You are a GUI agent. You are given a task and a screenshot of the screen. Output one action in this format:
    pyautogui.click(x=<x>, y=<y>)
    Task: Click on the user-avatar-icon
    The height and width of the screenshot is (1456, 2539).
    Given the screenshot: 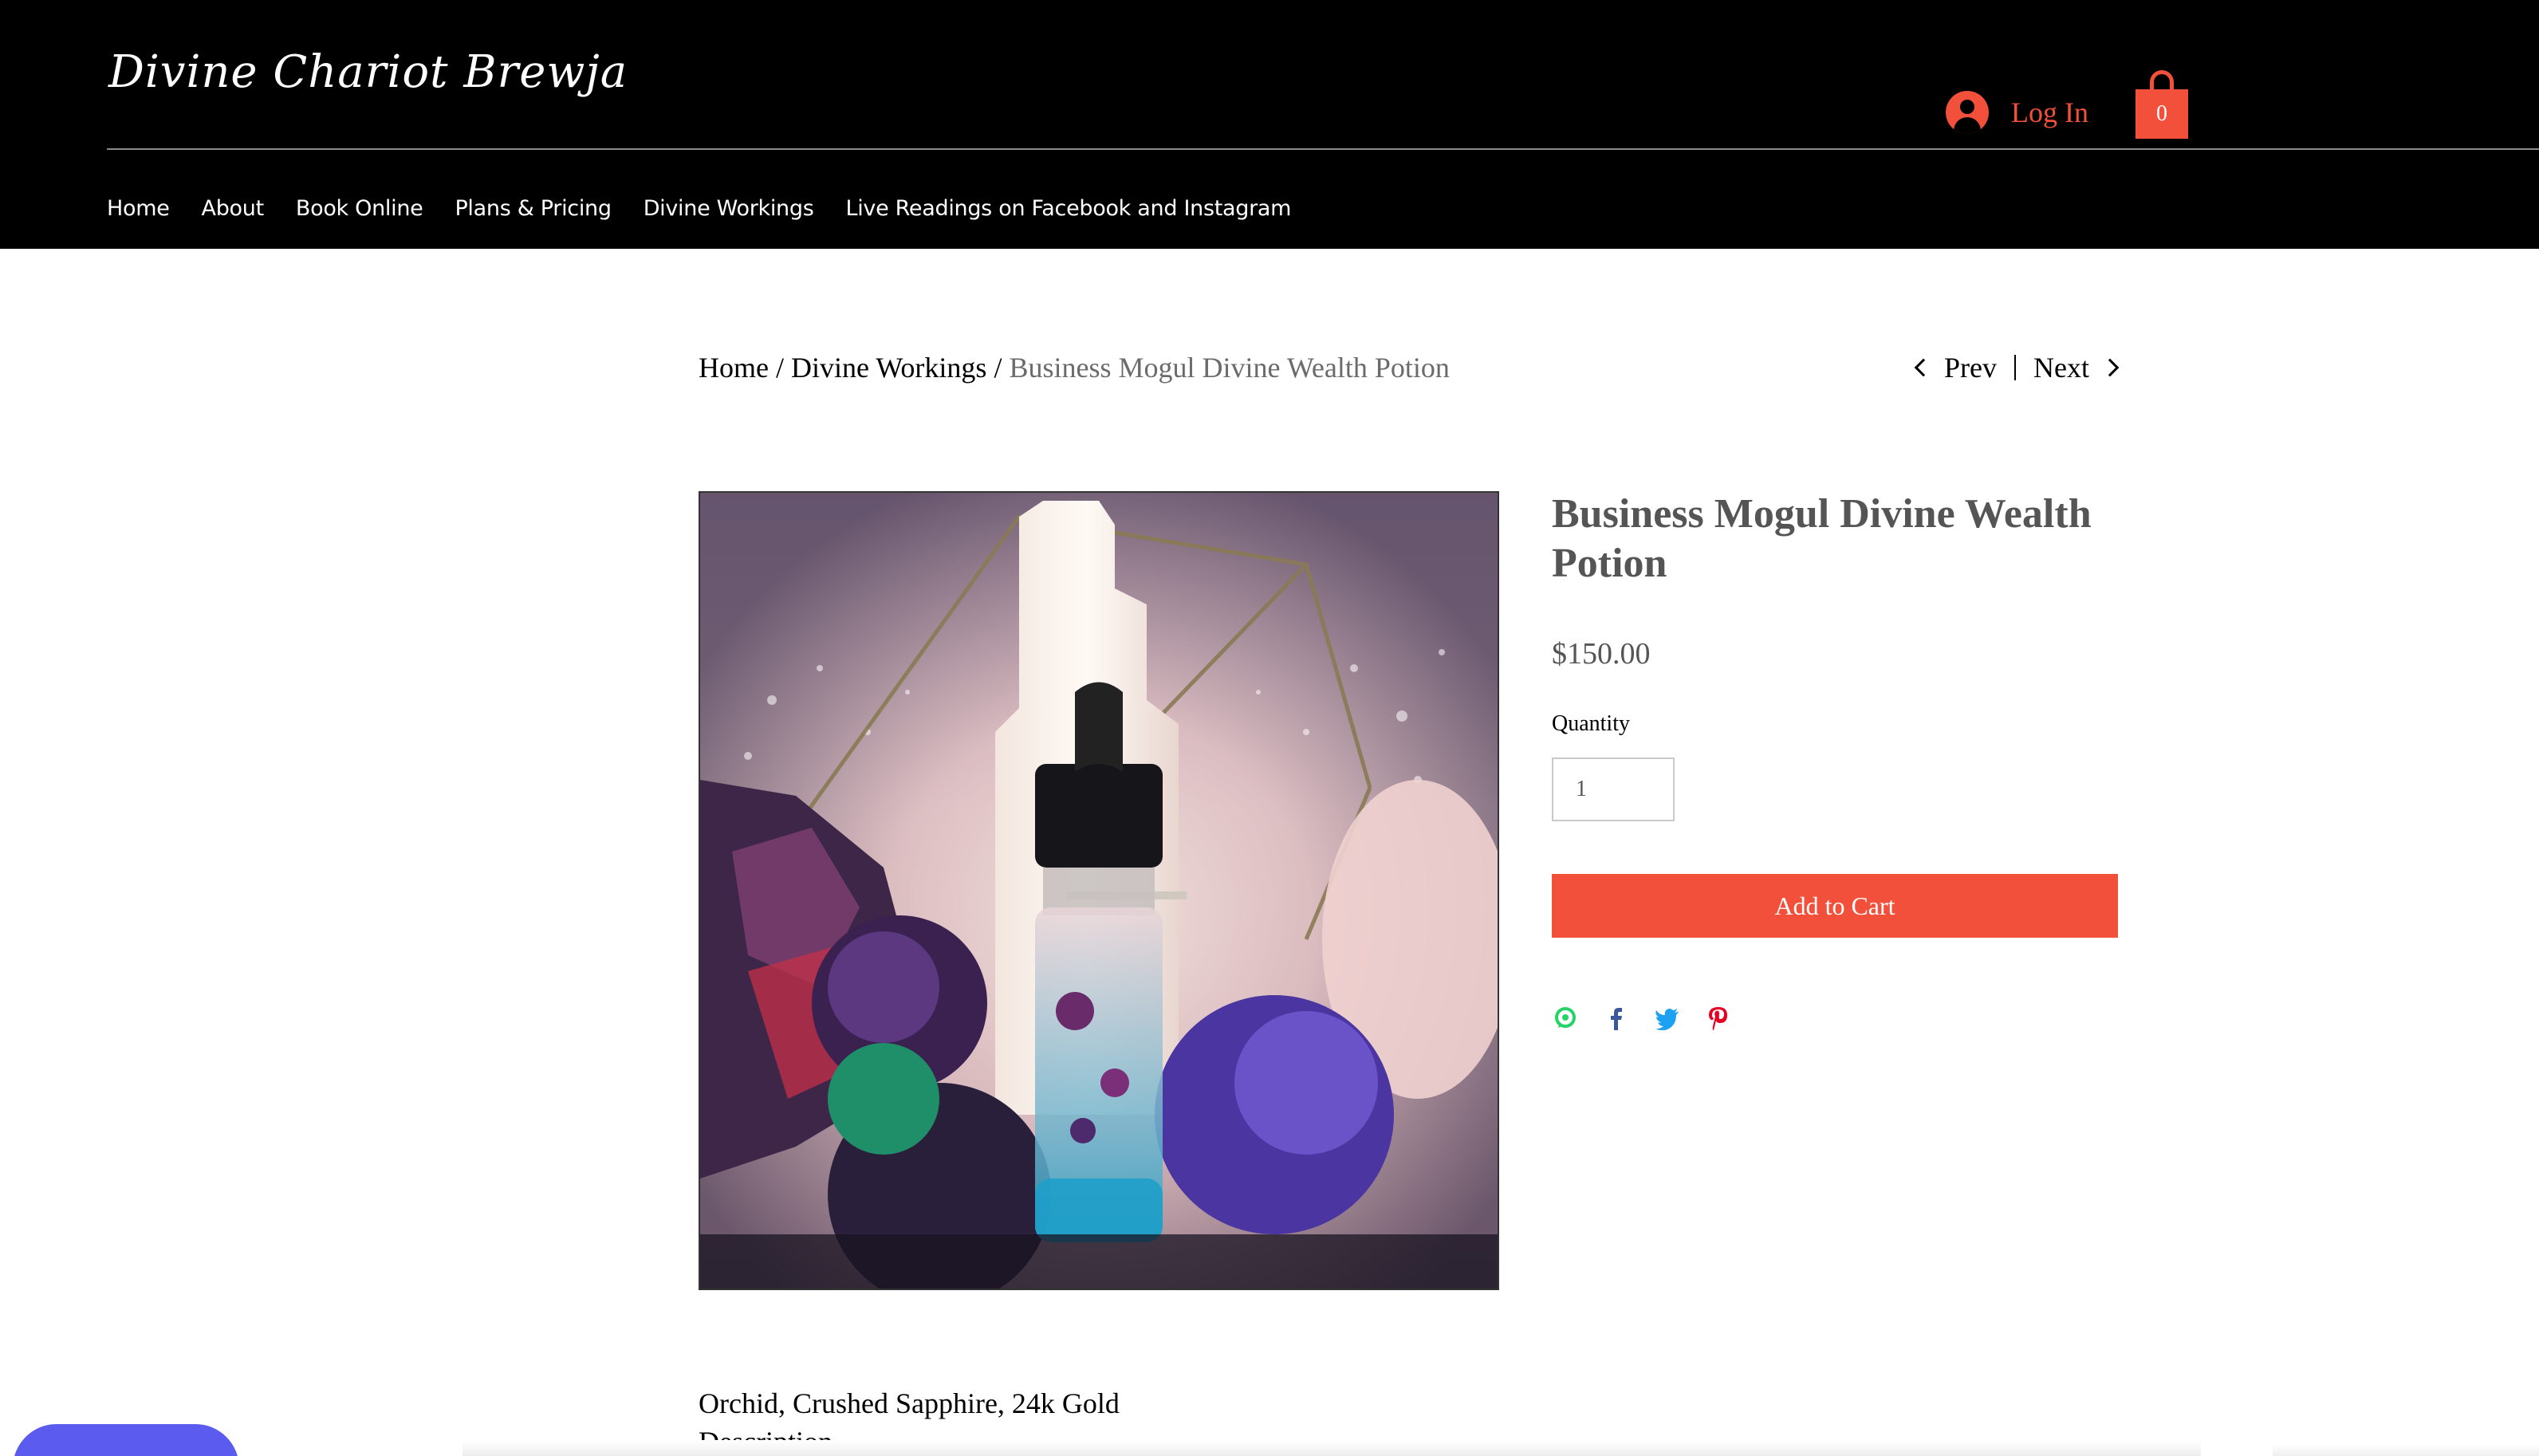 What is the action you would take?
    pyautogui.click(x=1968, y=112)
    